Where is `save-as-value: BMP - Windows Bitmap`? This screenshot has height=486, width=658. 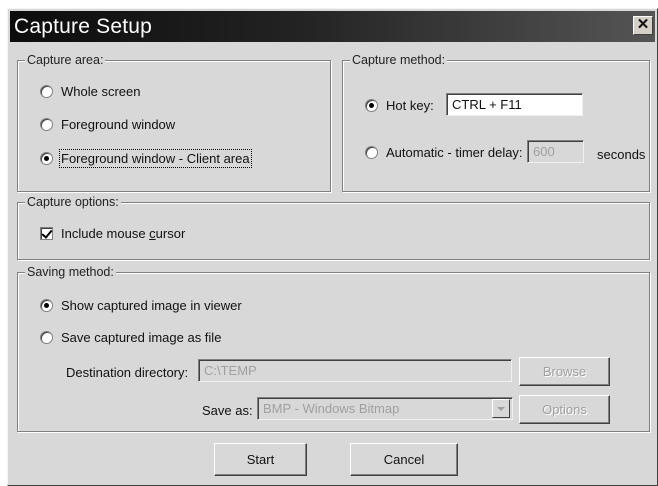
save-as-value: BMP - Windows Bitmap is located at coordinates (331, 408).